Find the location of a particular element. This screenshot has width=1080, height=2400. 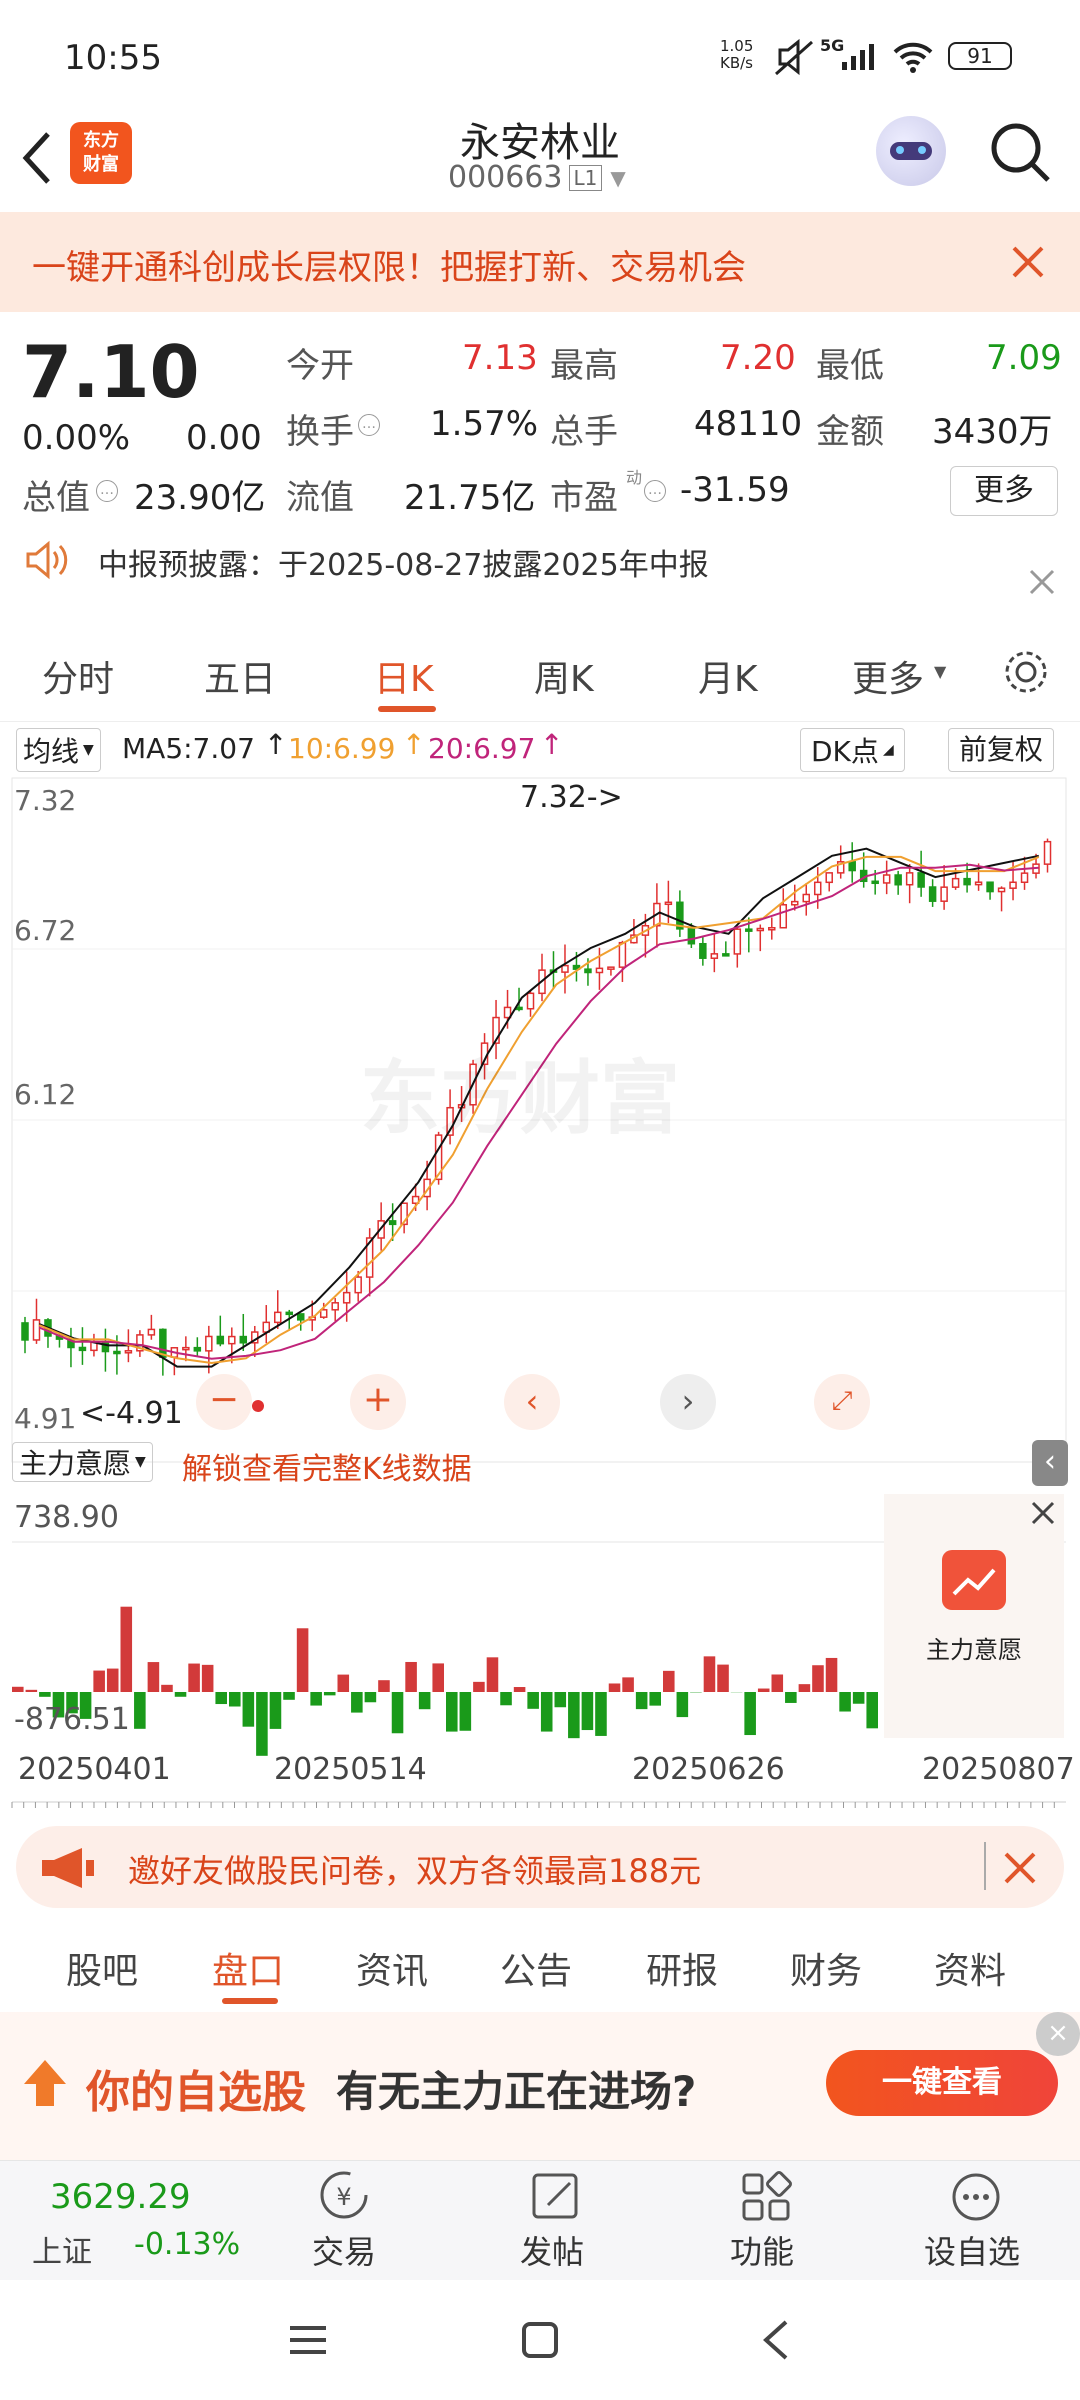

signal-icon is located at coordinates (858, 57).